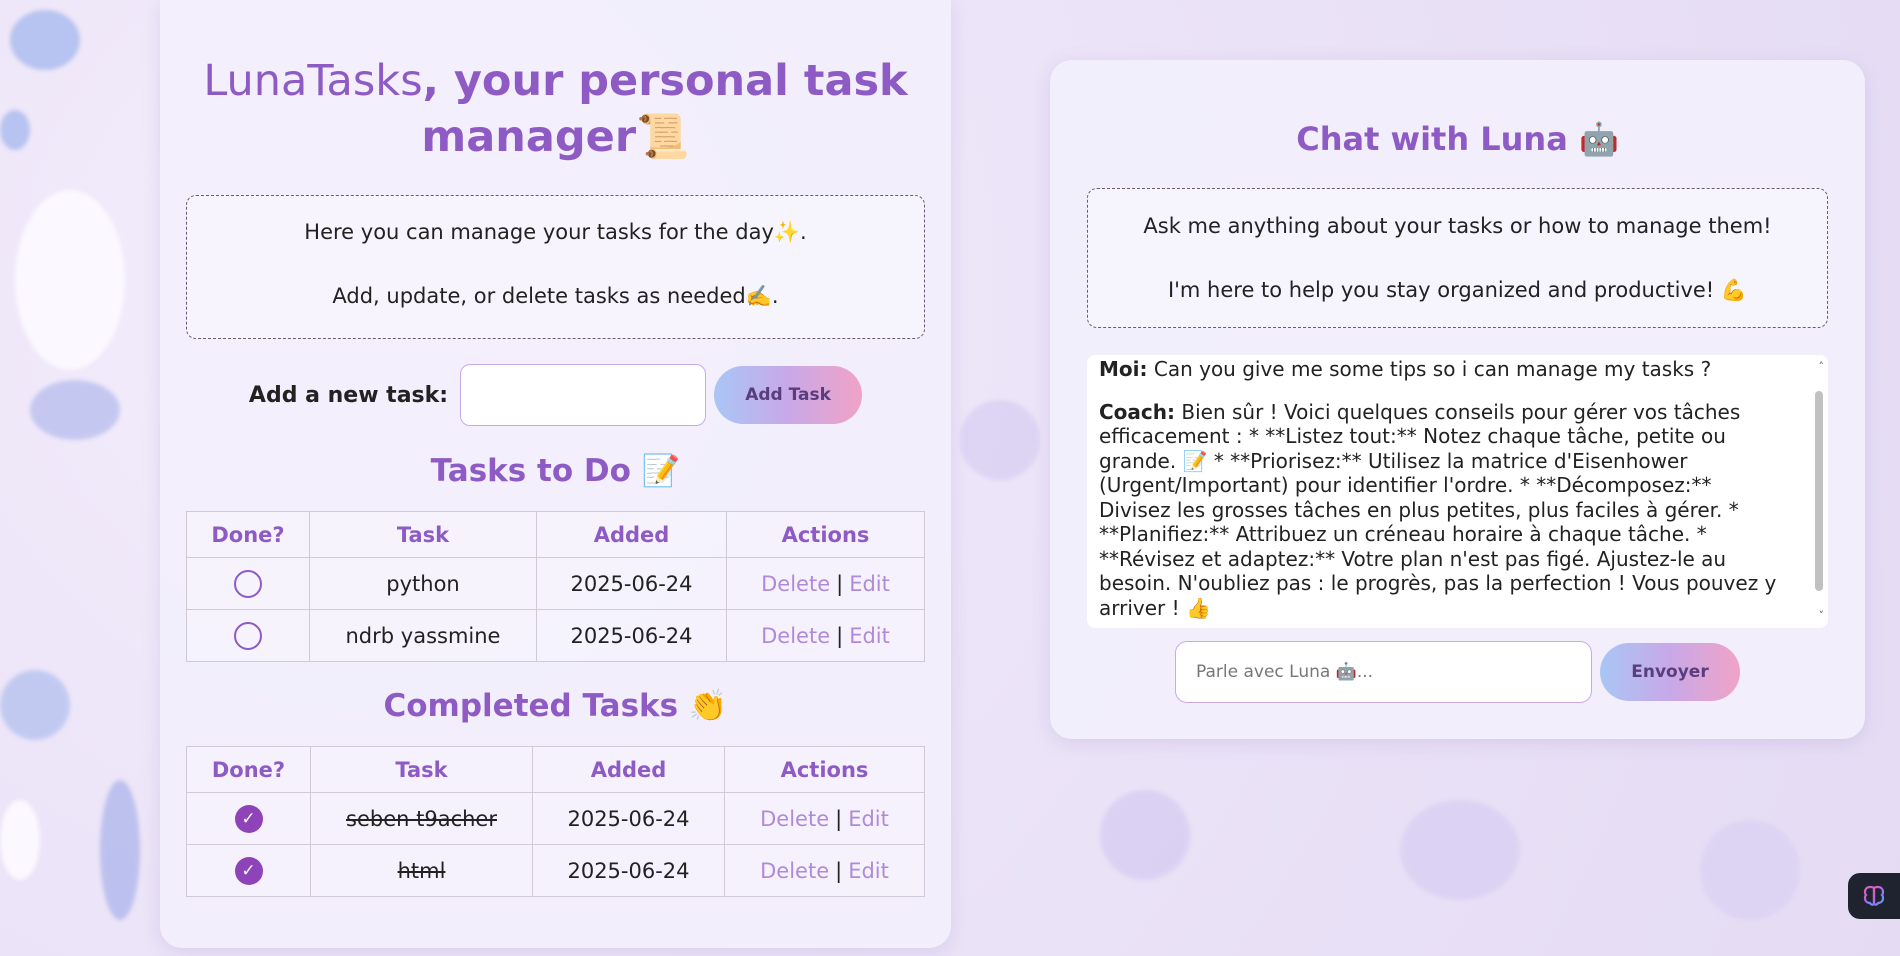  I want to click on table-row: ndrb yassmine 2025-06-24 Delete | Edit, so click(555, 635).